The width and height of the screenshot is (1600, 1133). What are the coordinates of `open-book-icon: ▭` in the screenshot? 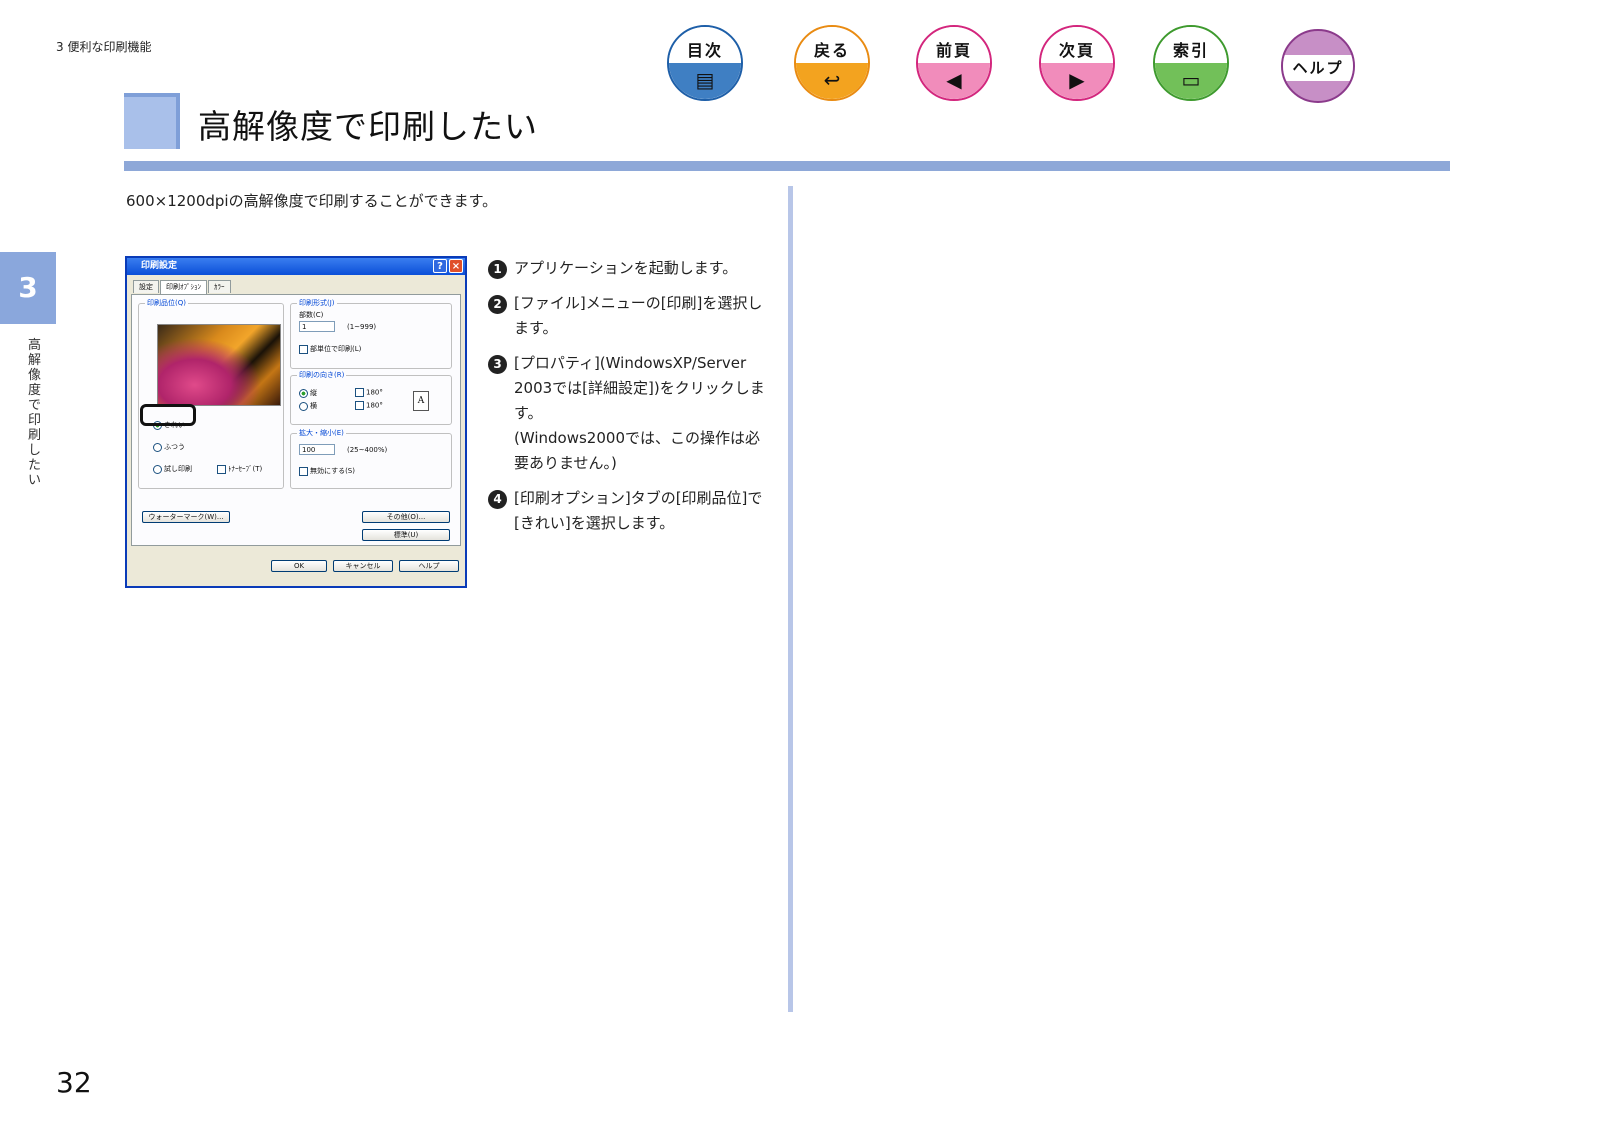 It's located at (1191, 81).